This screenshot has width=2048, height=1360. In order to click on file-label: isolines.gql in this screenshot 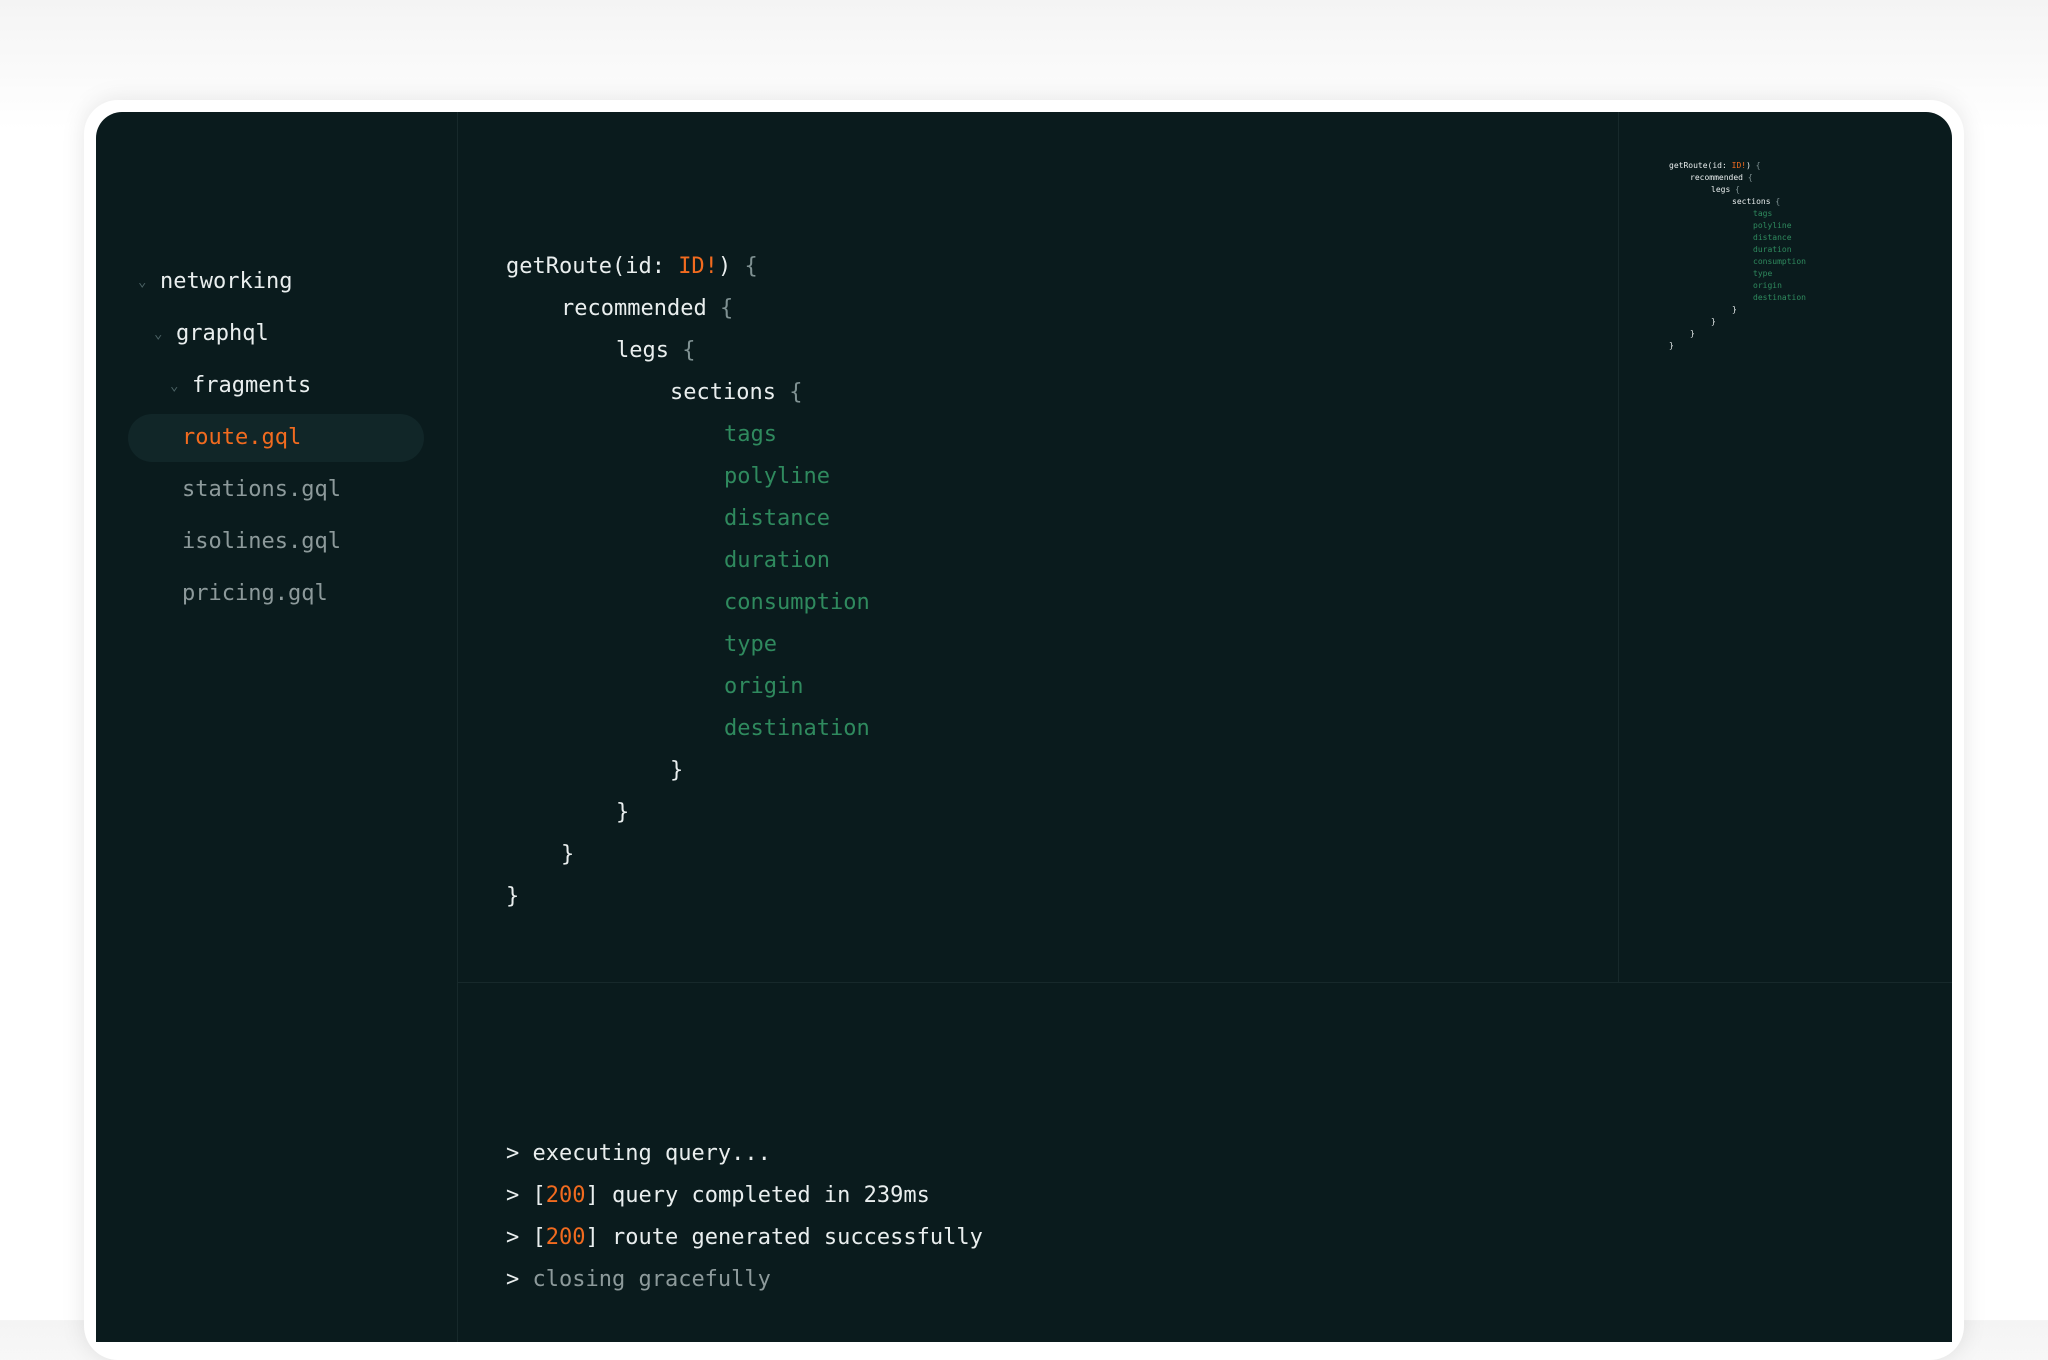, I will do `click(261, 541)`.